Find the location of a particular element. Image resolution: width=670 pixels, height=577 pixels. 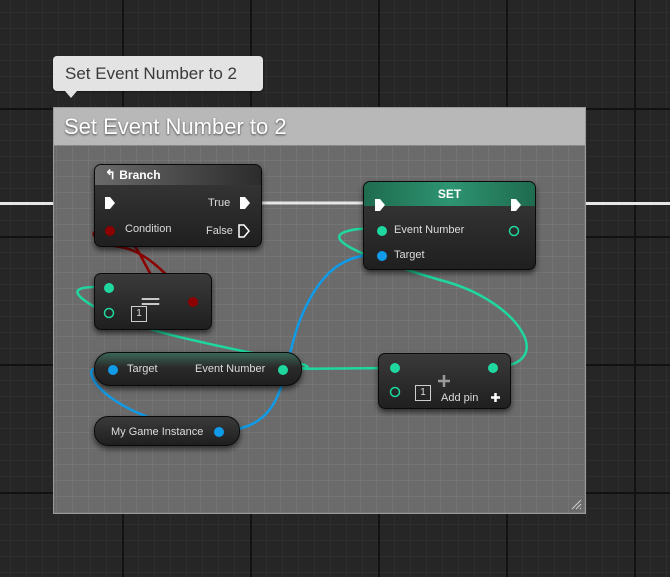

exec-in-pin-icon is located at coordinates (110, 203).